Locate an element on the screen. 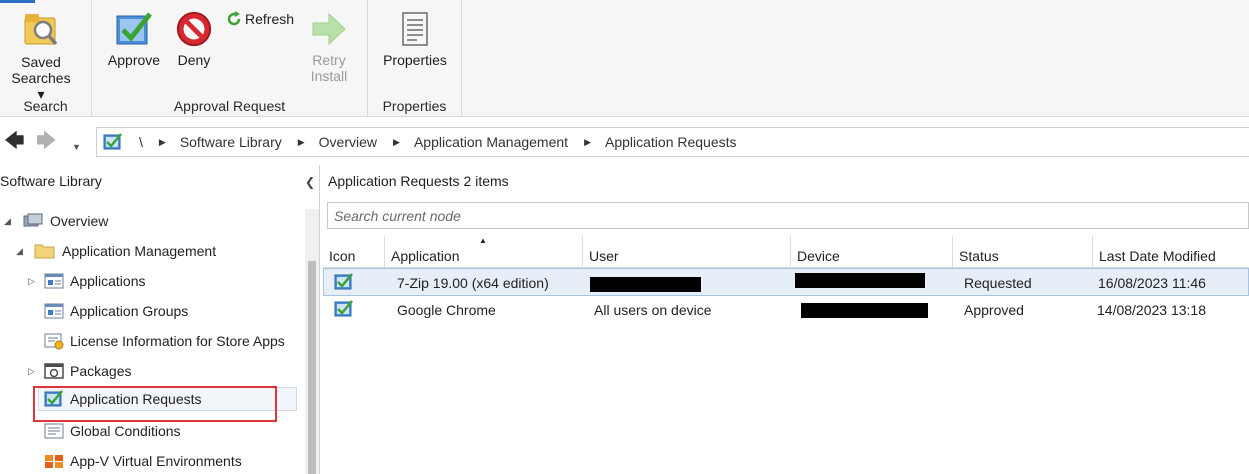 The height and width of the screenshot is (474, 1249). breadcrumb-application-management: Application Management ▶ is located at coordinates (509, 142).